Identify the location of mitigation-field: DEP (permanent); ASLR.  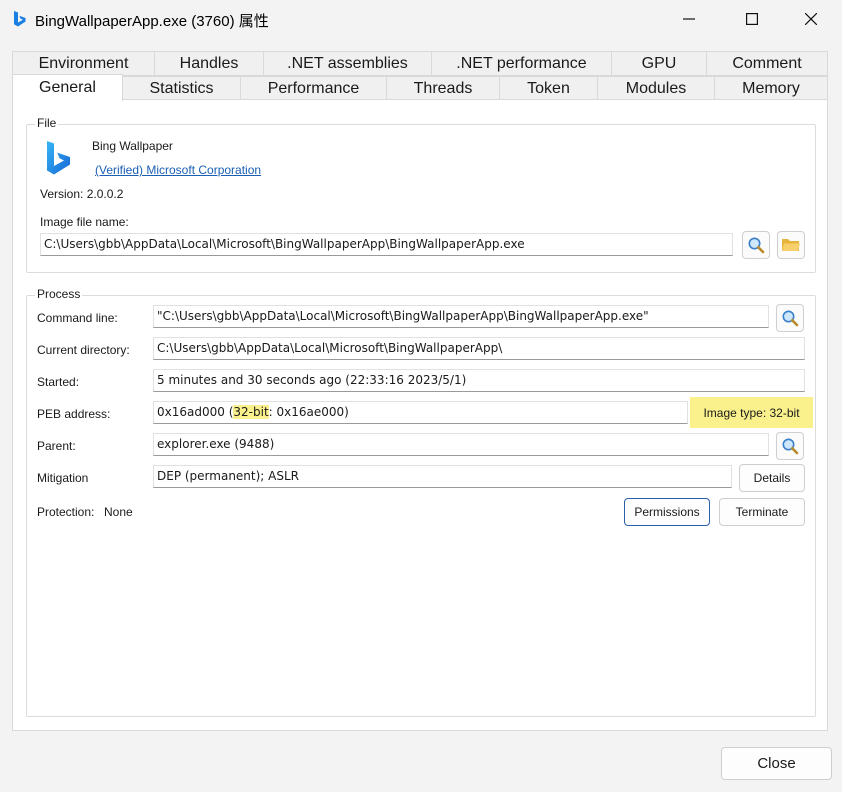
(442, 476).